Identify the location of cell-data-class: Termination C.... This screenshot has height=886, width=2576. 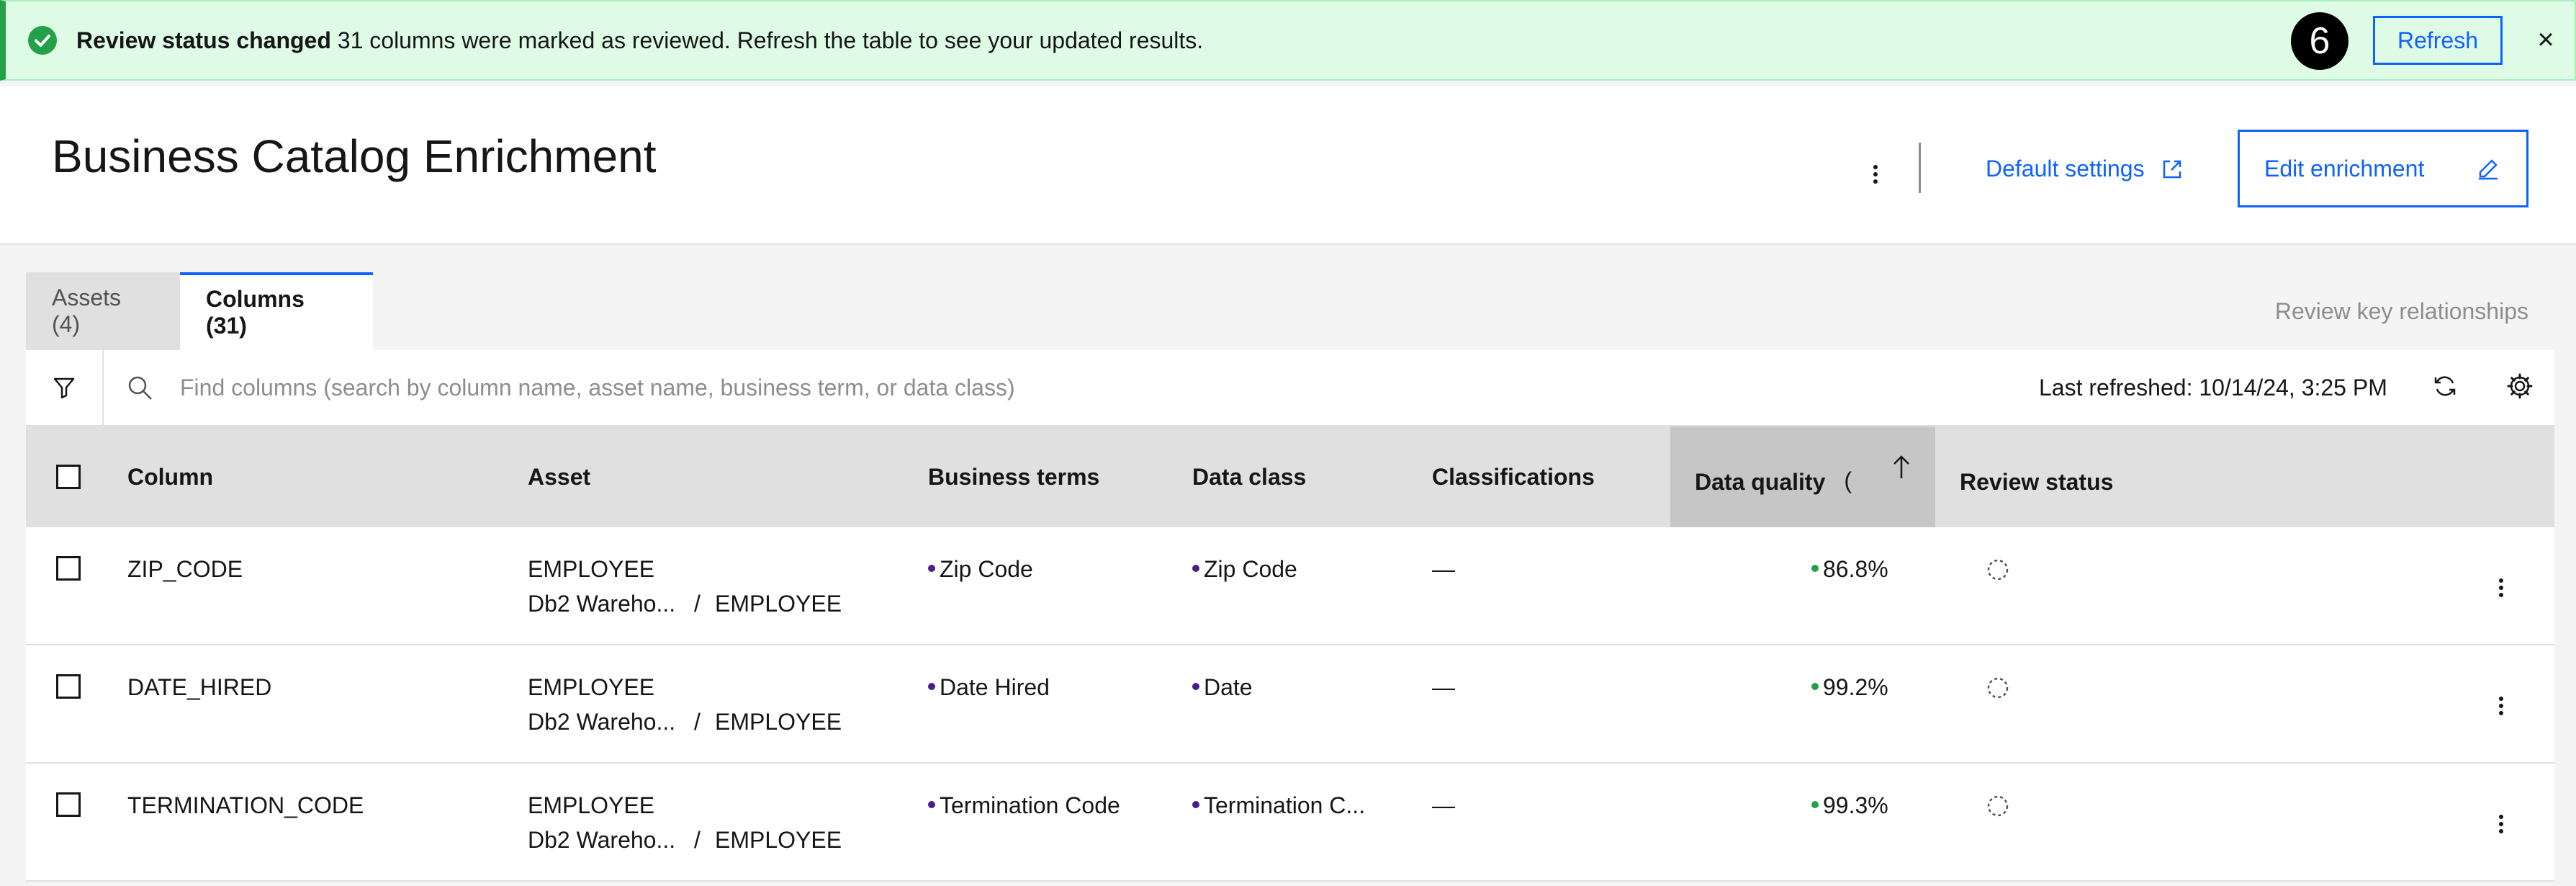
(1278, 805).